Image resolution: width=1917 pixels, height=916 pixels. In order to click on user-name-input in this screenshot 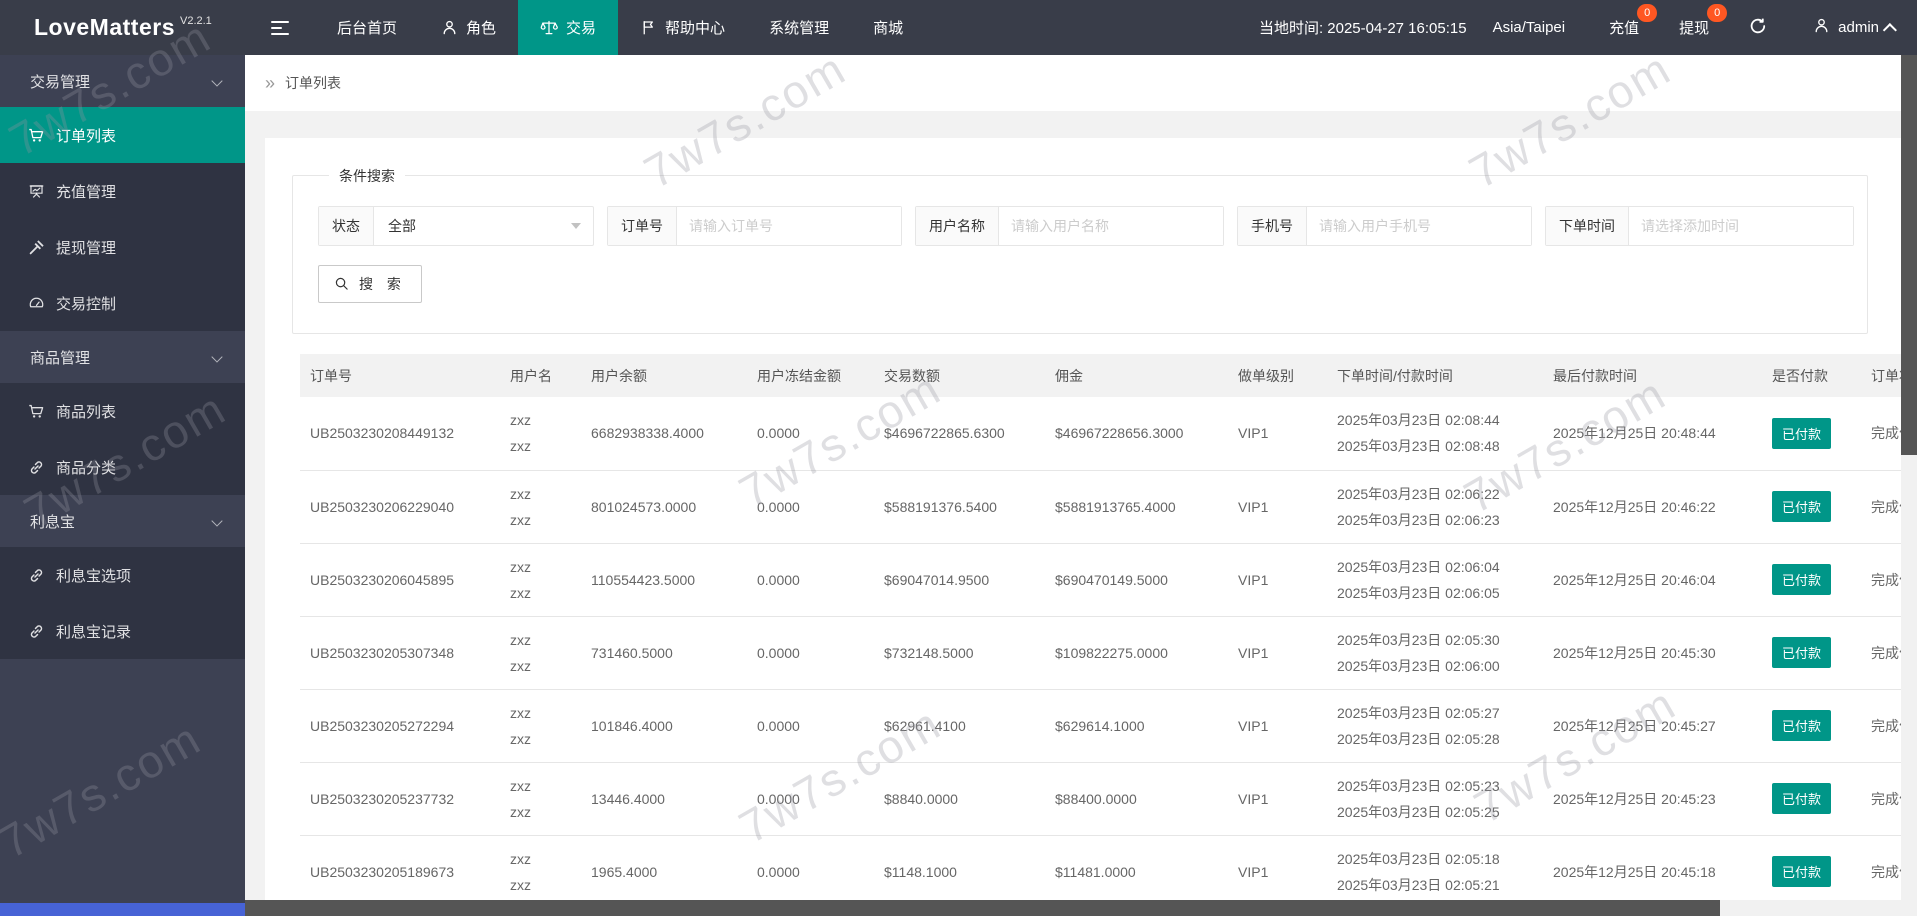, I will do `click(1111, 226)`.